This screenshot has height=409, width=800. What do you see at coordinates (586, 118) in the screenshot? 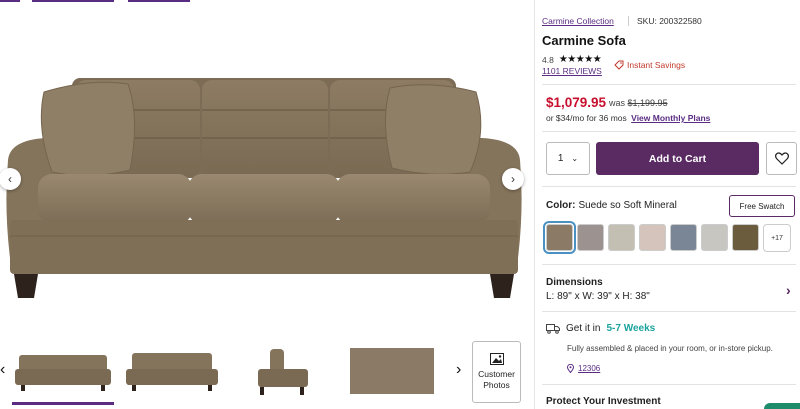
I see `monthly-text: or $34/mo for 36 mos` at bounding box center [586, 118].